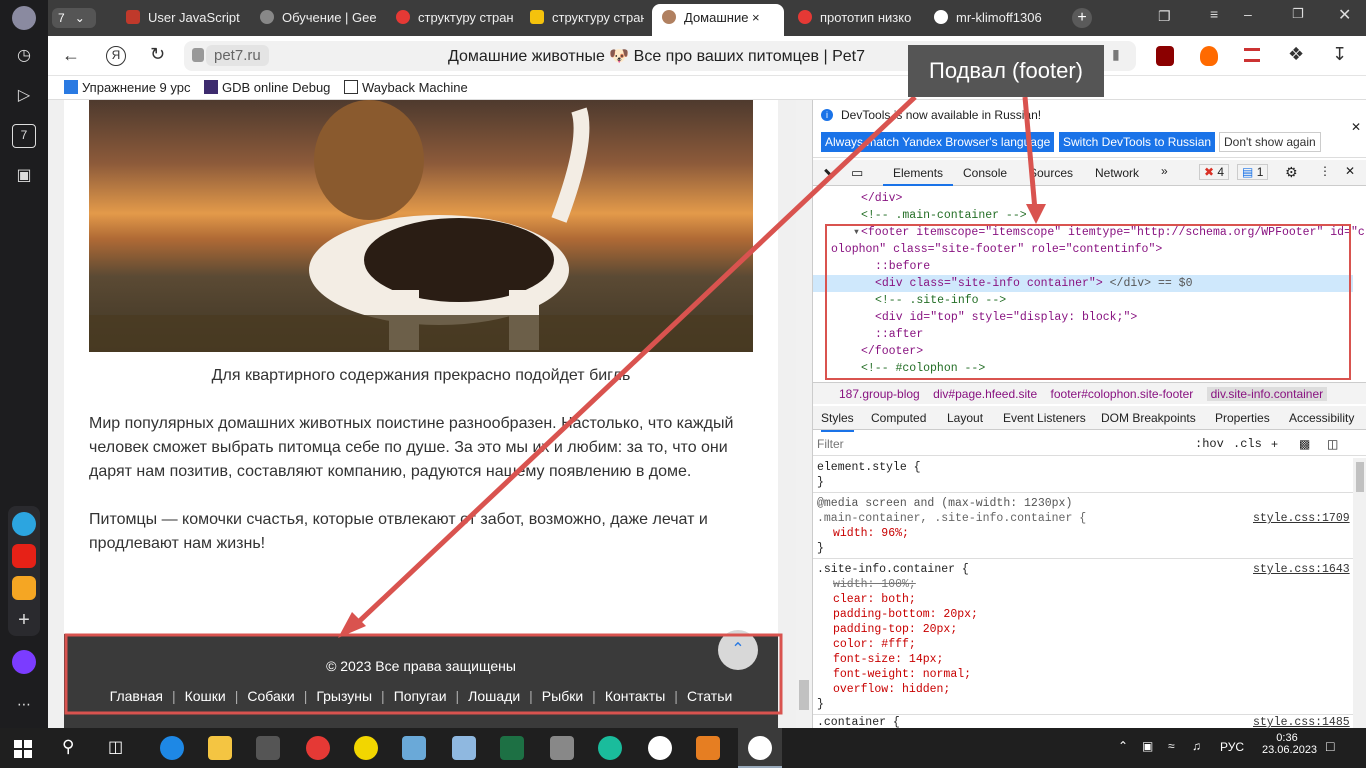 This screenshot has height=768, width=1366. What do you see at coordinates (683, 748) in the screenshot?
I see `windows-taskbar: ⚲ ◫ ⌃ ▣ ≈ ♫ РУС 0:36 23.06.2023 □` at bounding box center [683, 748].